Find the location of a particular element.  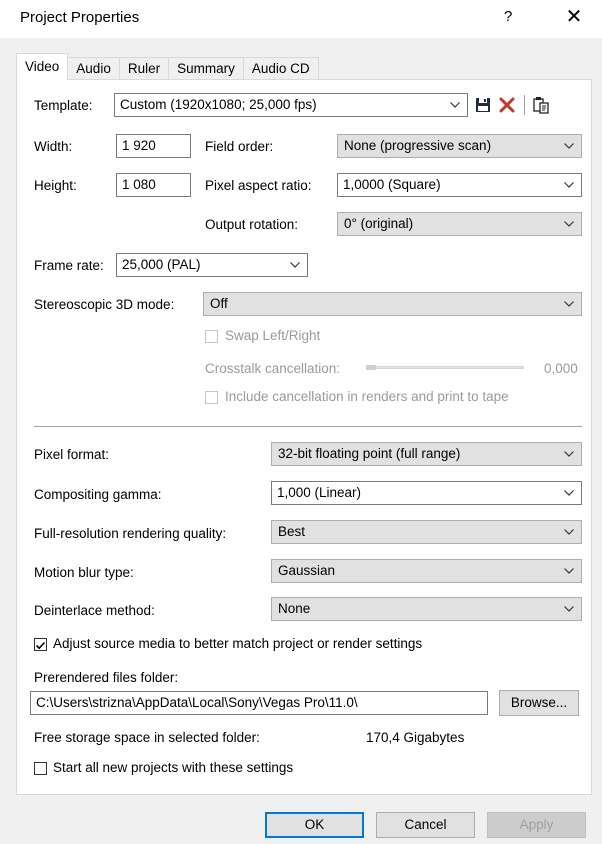

stereo-mode-value: Off is located at coordinates (219, 303).